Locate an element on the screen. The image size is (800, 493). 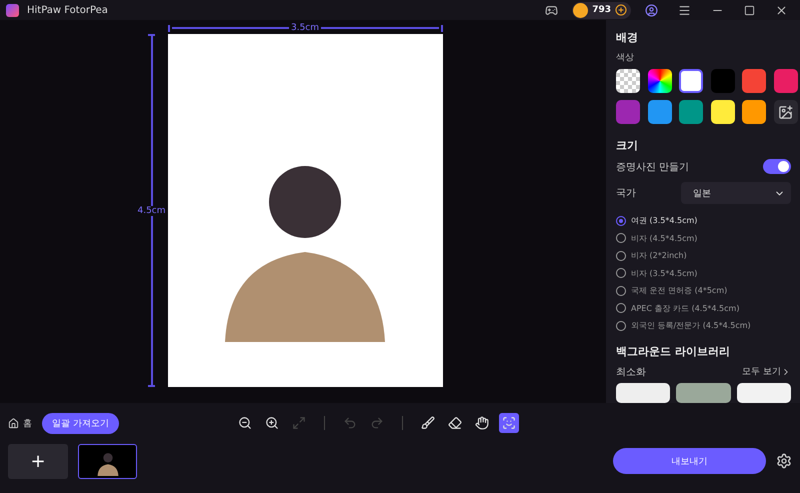
size-option-label: 국제 운전 면허증 (4*5cm) is located at coordinates (679, 290).